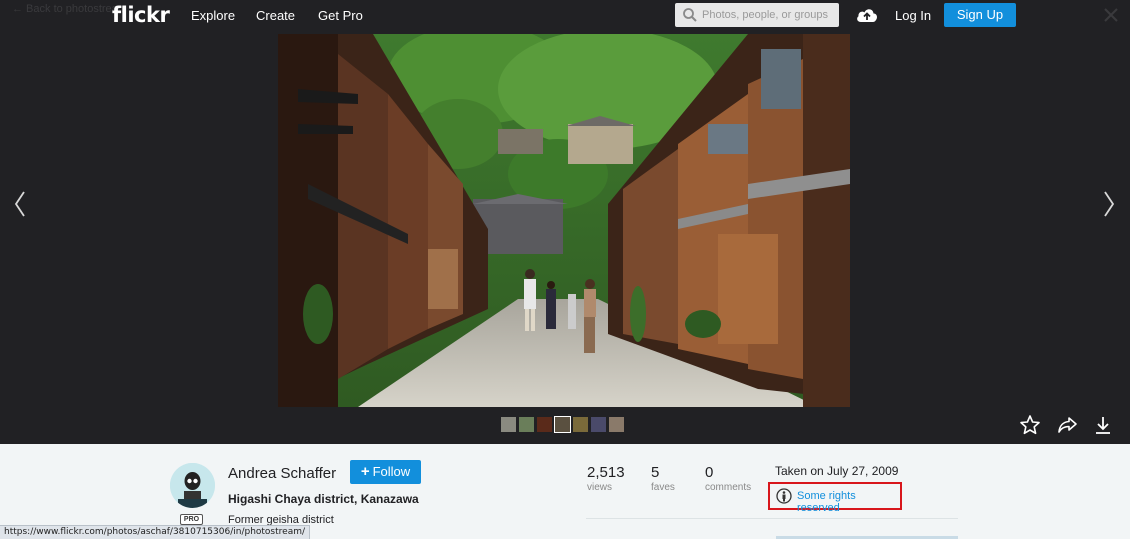 The width and height of the screenshot is (1130, 539). I want to click on avatar, so click(192, 485).